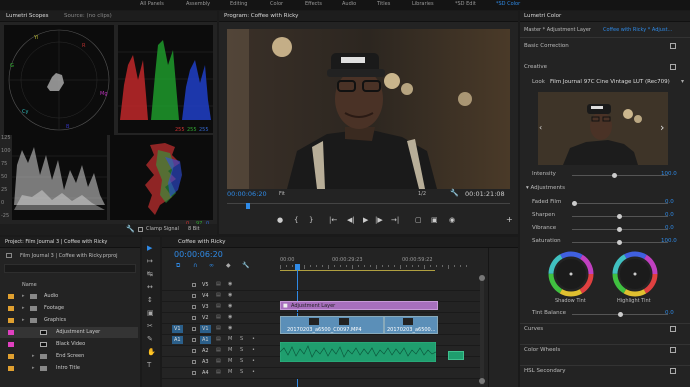  Describe the element at coordinates (465, 4) in the screenshot. I see `workspace-tab: *SD Edit` at that location.